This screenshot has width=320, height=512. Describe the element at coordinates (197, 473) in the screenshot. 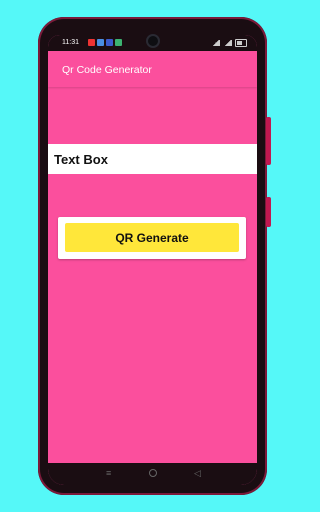

I see `back-icon: ◁` at that location.